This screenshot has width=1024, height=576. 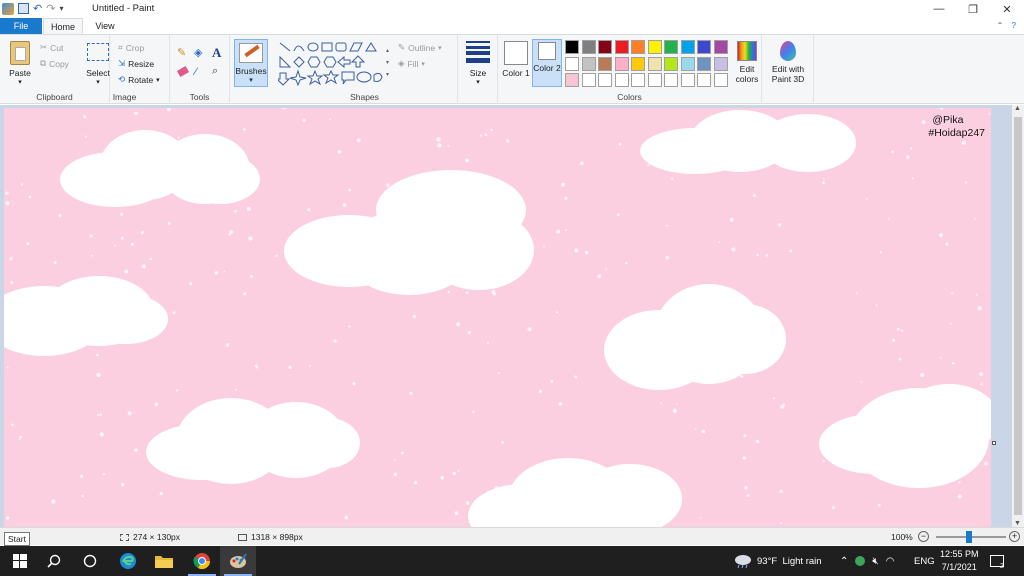 I want to click on cut-button: ✂ Cut, so click(x=51, y=47).